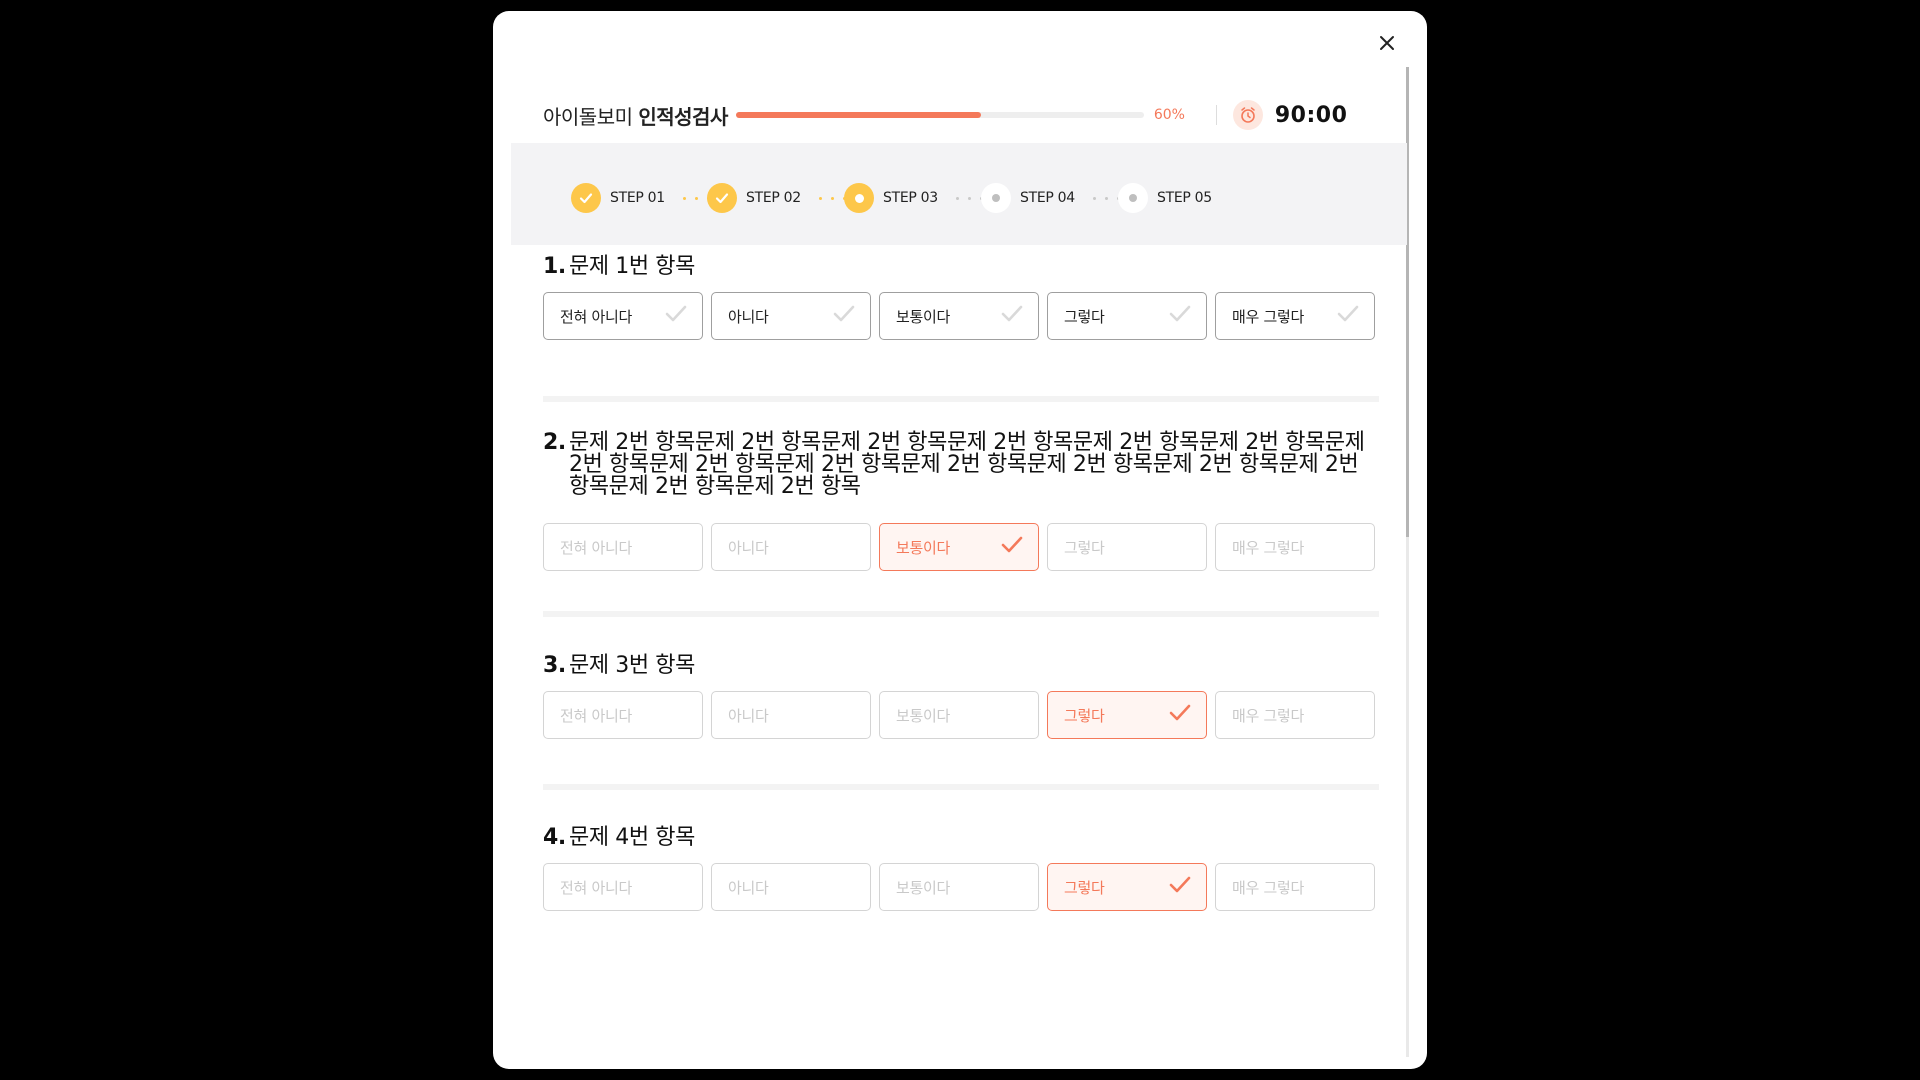  Describe the element at coordinates (858, 115) in the screenshot. I see `progress-fill` at that location.